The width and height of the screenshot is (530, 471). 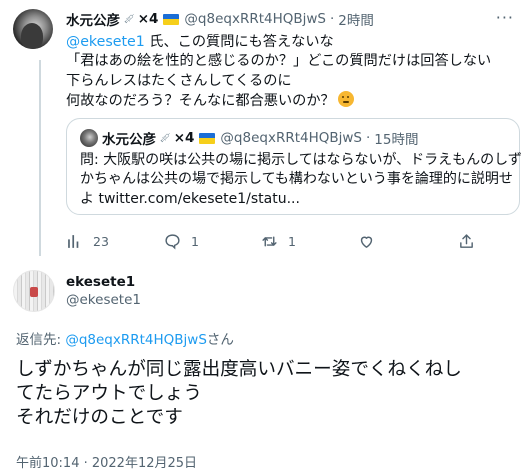 What do you see at coordinates (278, 241) in the screenshot?
I see `retweet-button: 1` at bounding box center [278, 241].